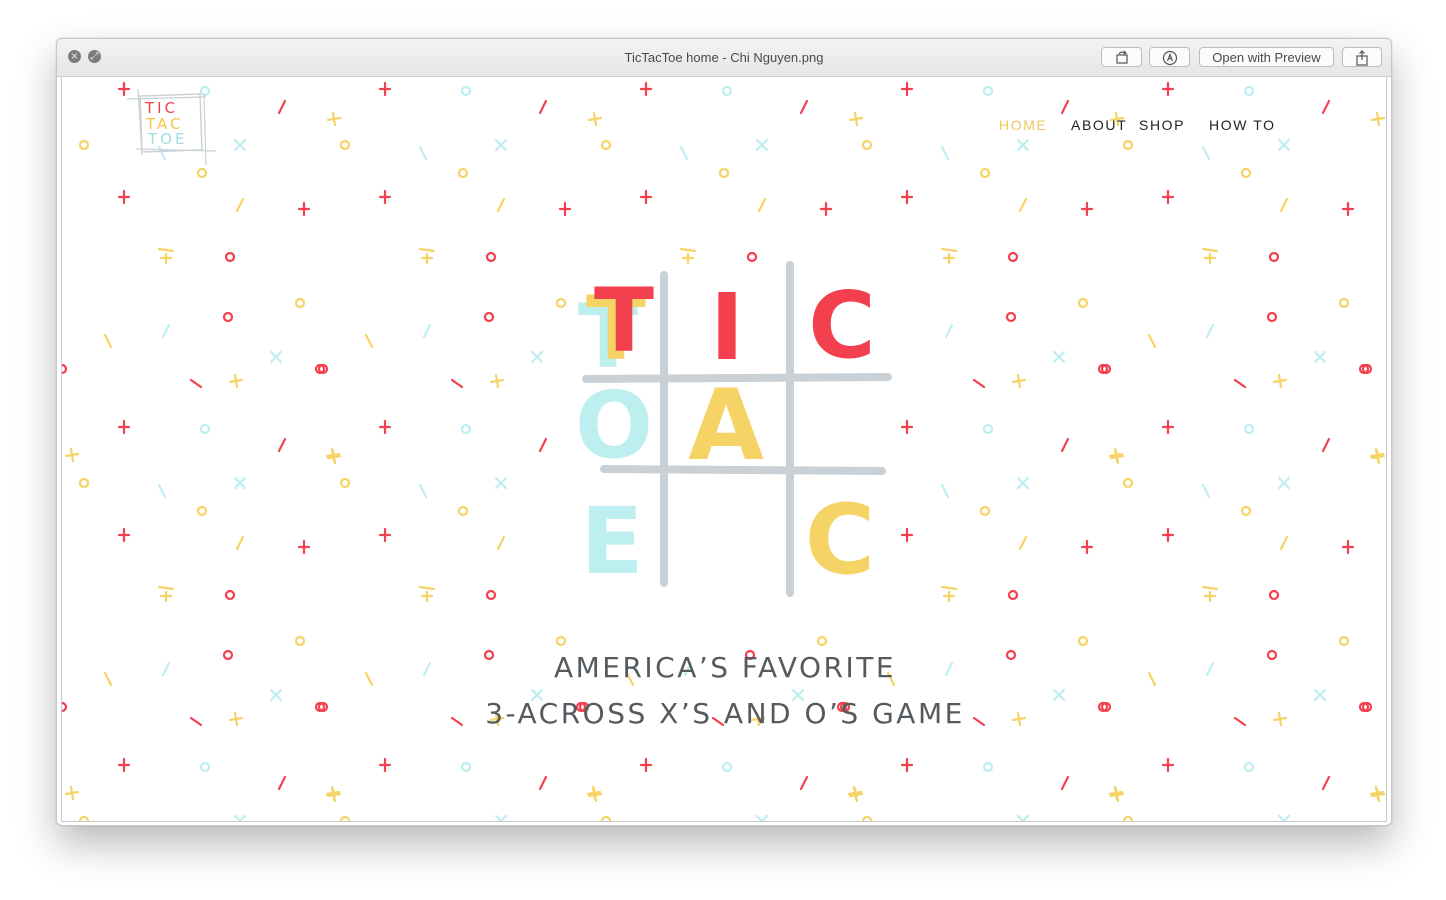 The image size is (1446, 900). I want to click on hero-letter-i: I, so click(727, 327).